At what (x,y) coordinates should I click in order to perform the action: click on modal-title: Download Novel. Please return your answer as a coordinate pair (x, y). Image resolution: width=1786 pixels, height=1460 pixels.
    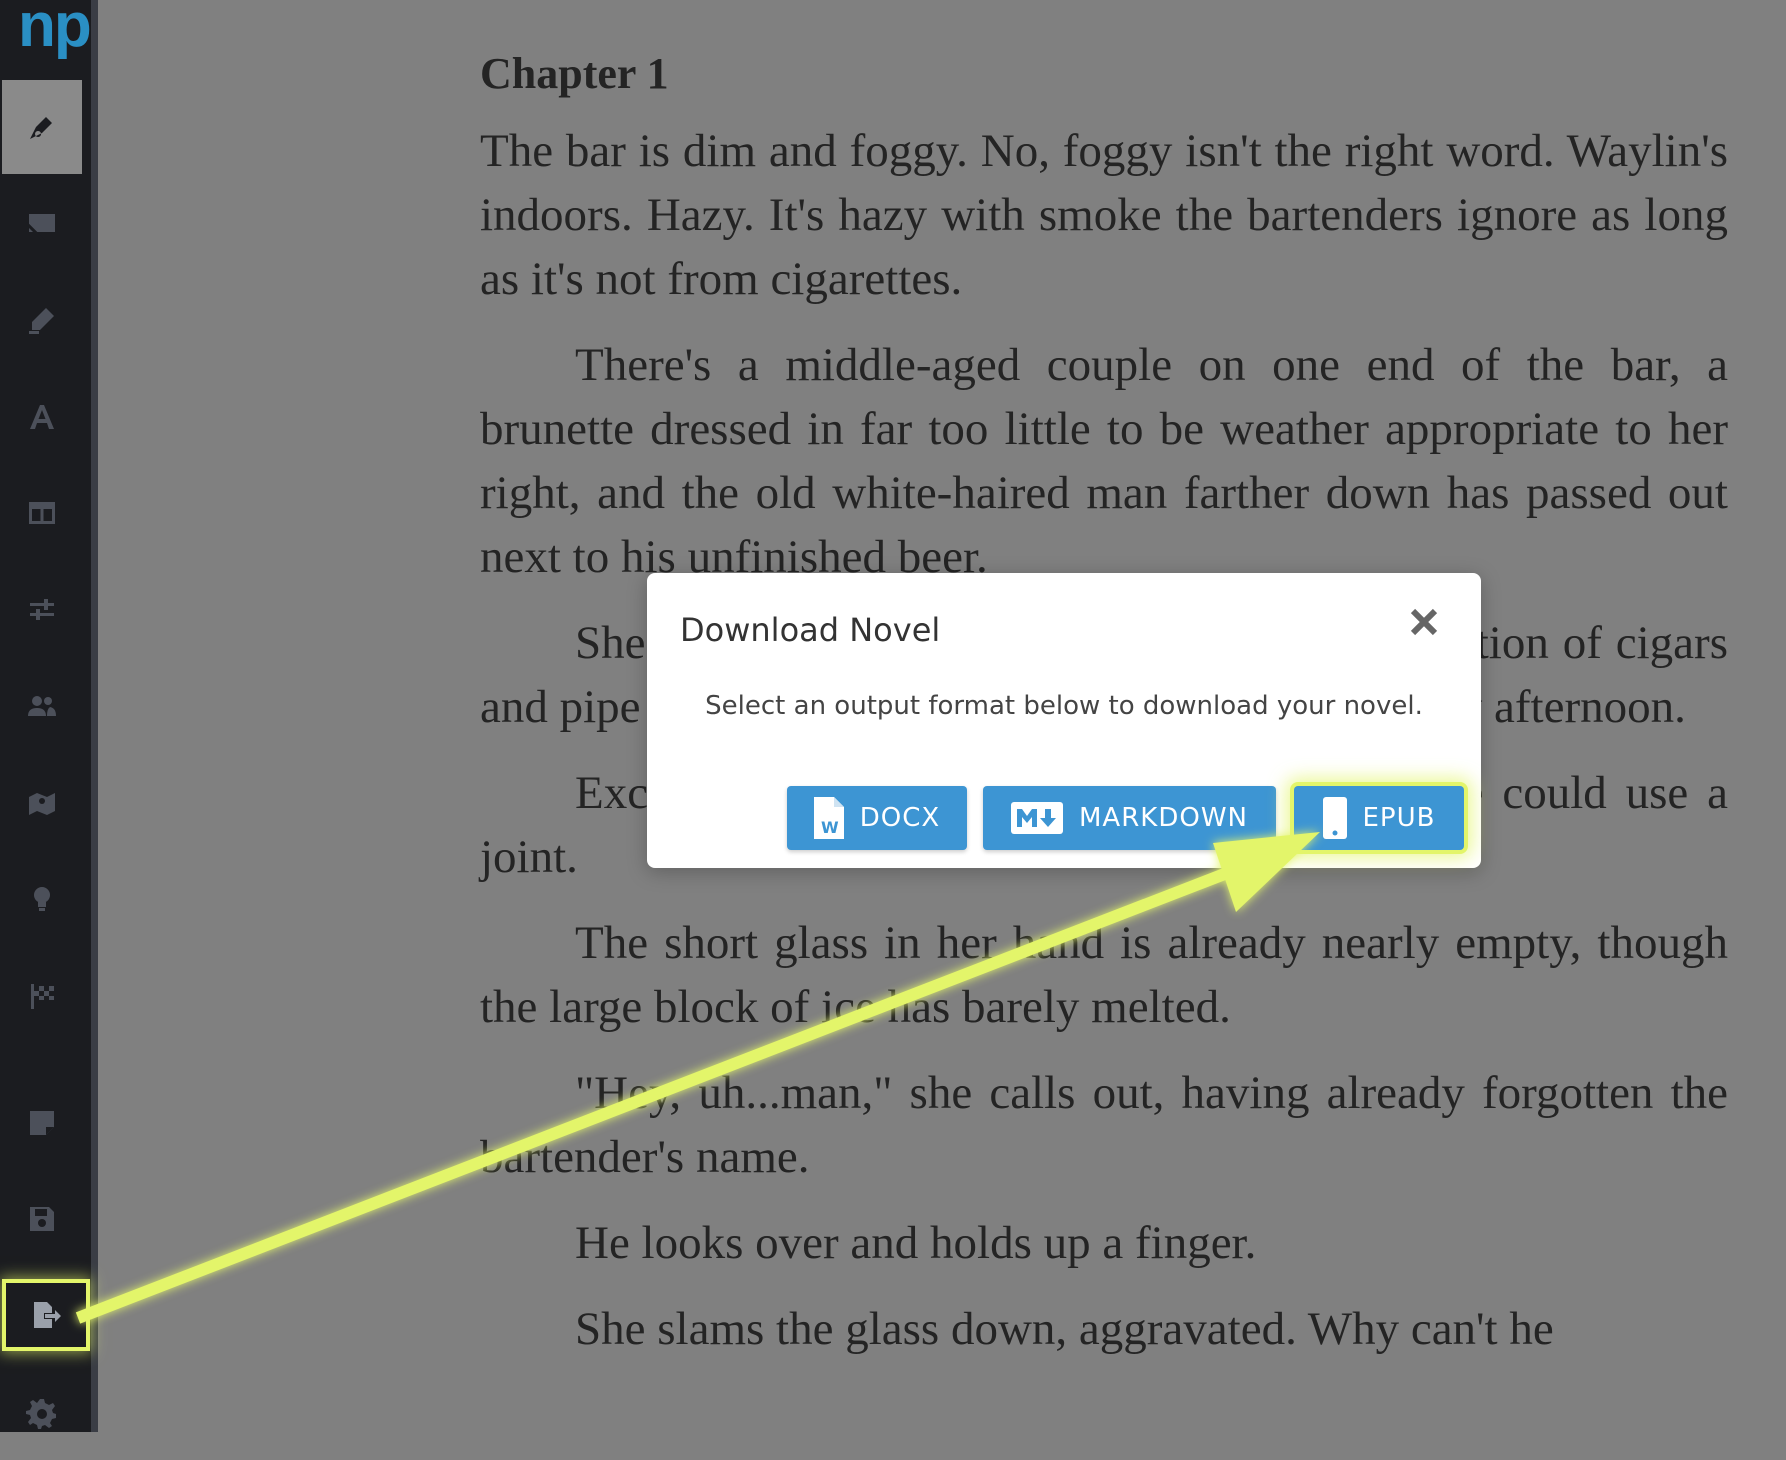
    Looking at the image, I should click on (810, 630).